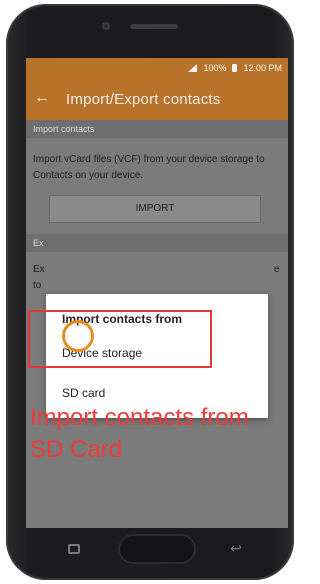  What do you see at coordinates (143, 99) in the screenshot?
I see `page-title: Import/Export contacts` at bounding box center [143, 99].